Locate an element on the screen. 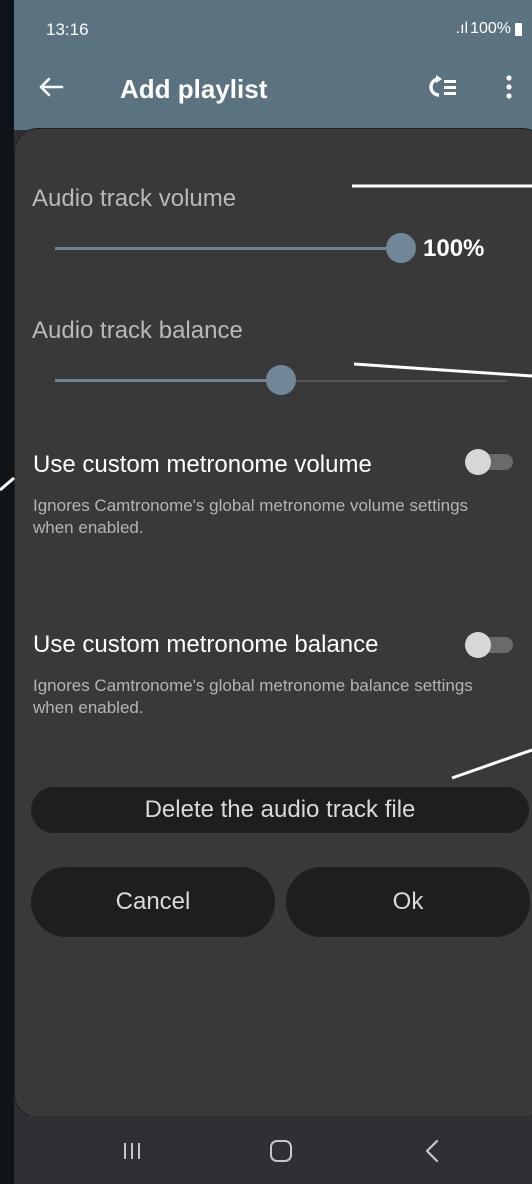  home-icon is located at coordinates (281, 1151).